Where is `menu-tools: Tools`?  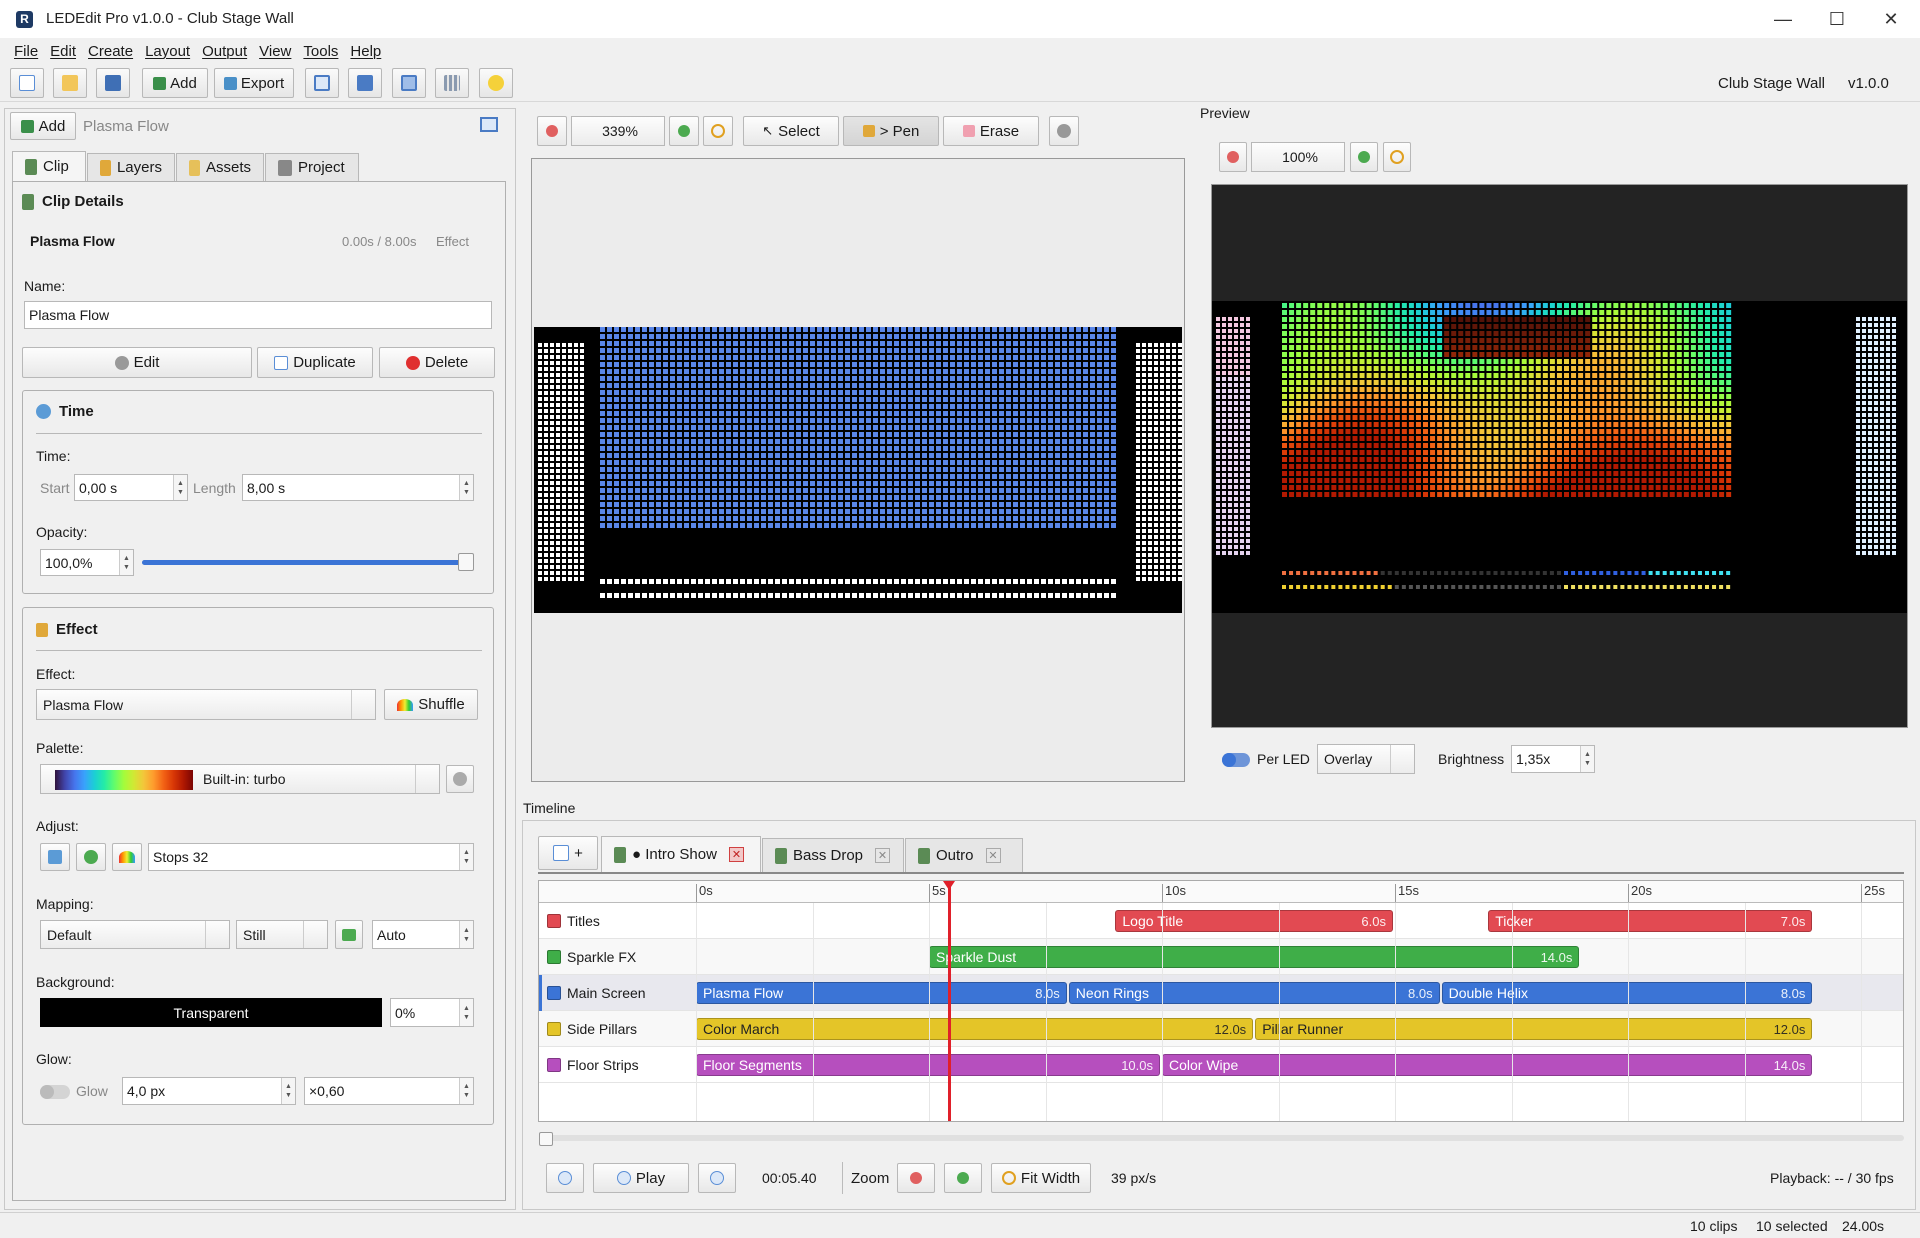 menu-tools: Tools is located at coordinates (320, 51).